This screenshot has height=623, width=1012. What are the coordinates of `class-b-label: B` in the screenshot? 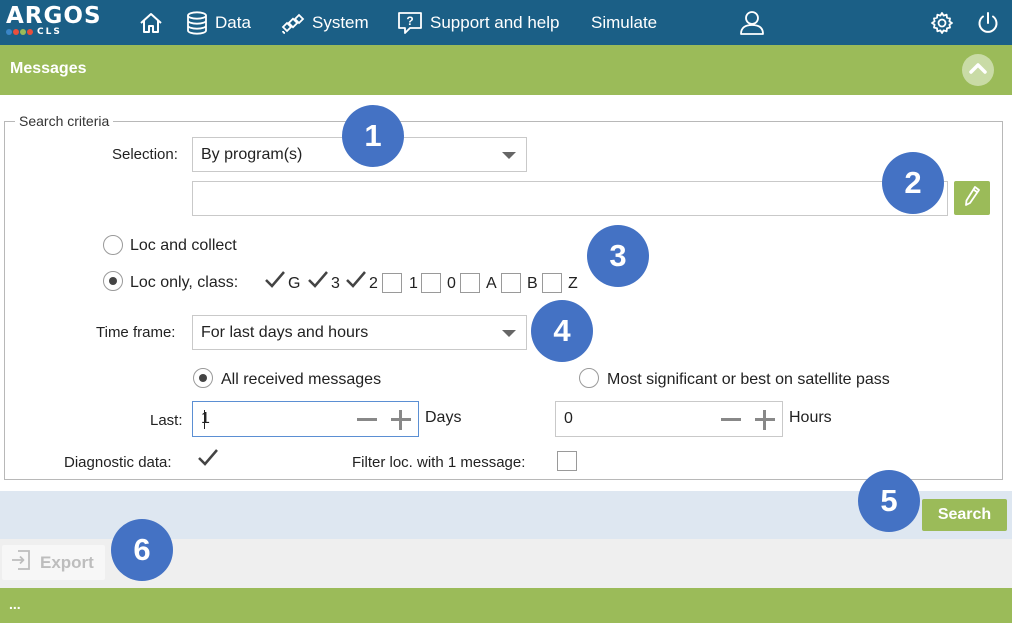 It's located at (532, 283).